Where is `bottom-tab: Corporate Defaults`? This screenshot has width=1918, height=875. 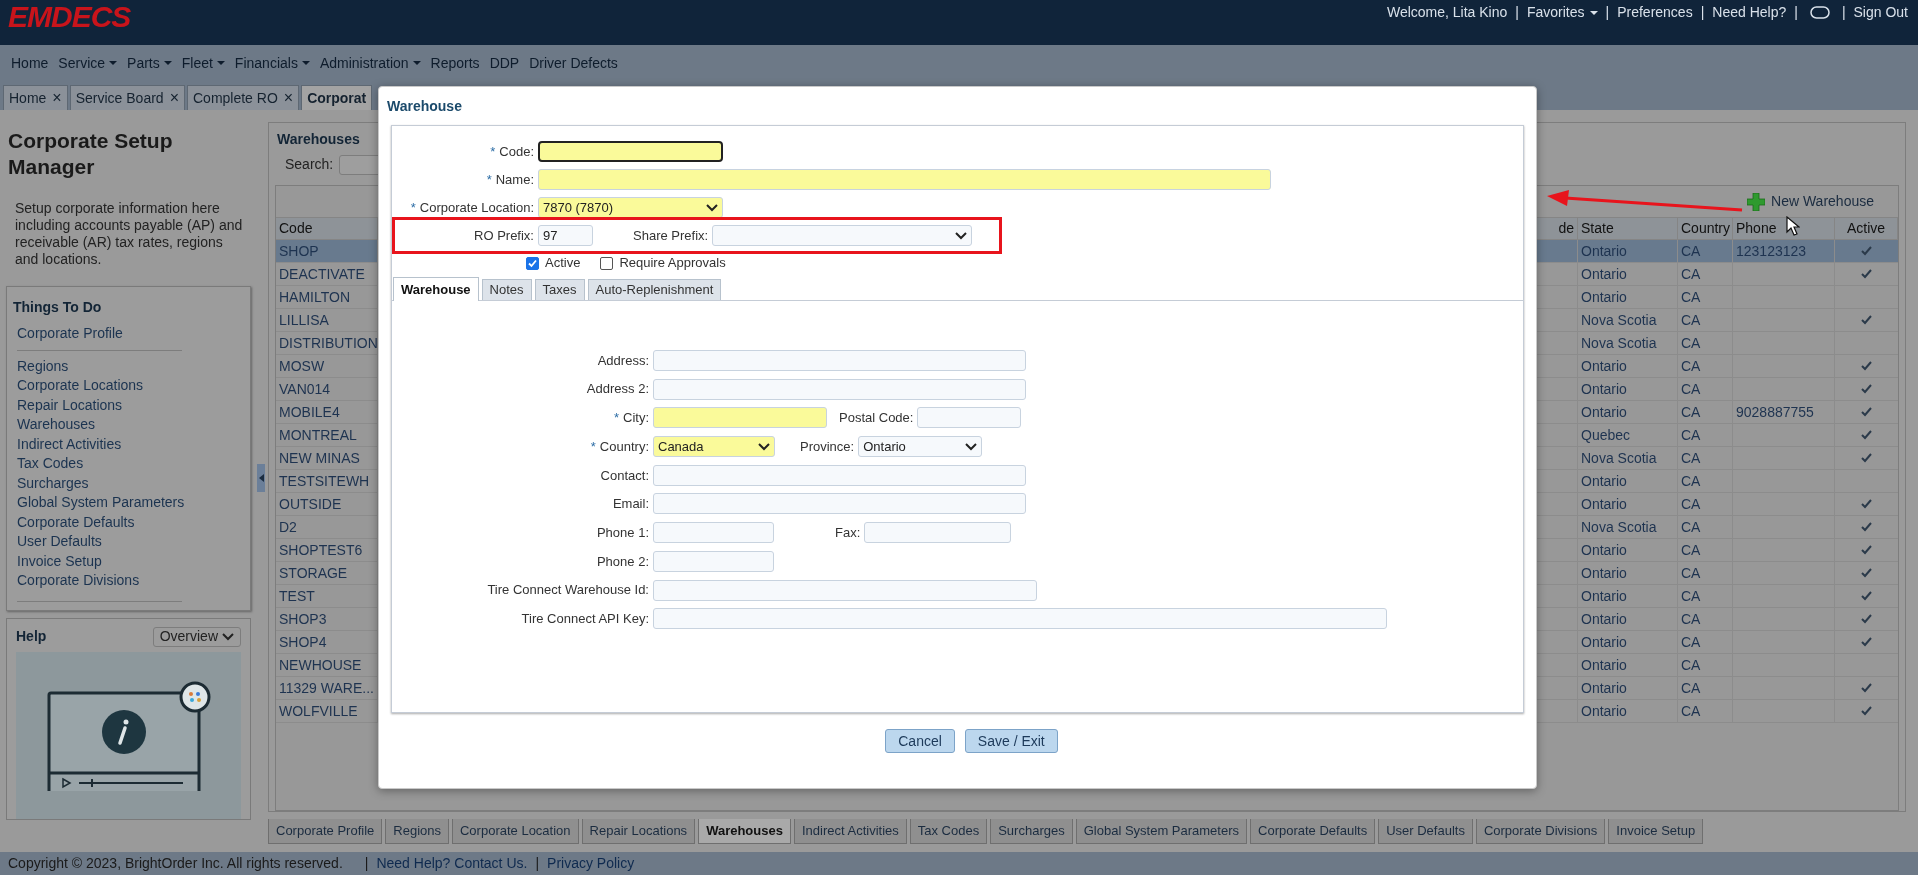
bottom-tab: Corporate Defaults is located at coordinates (1313, 831).